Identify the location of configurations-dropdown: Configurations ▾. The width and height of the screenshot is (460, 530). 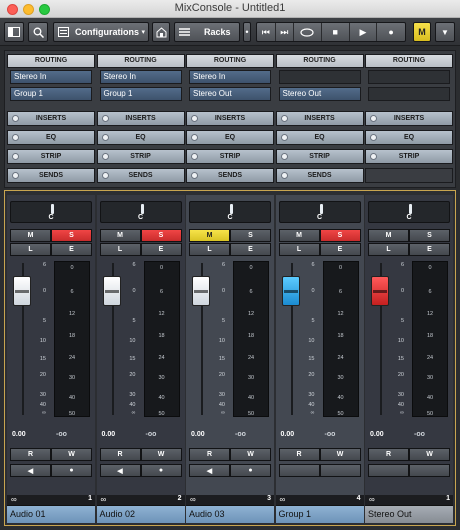
(101, 32).